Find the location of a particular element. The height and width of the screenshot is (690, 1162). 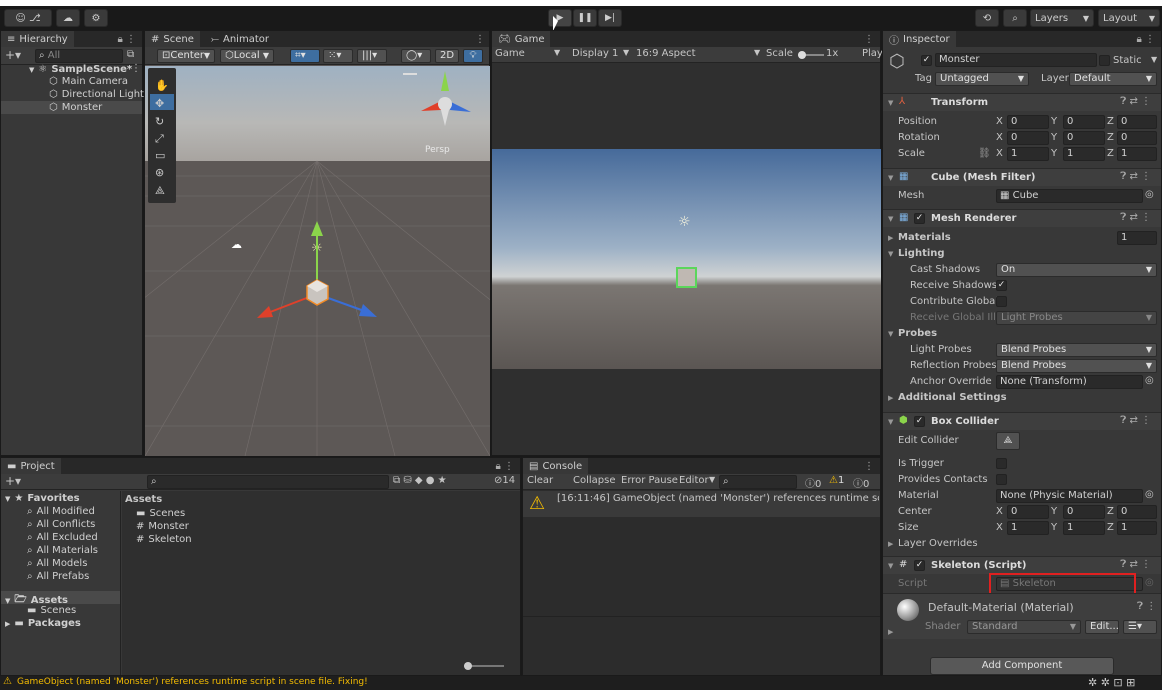

cast-shadows-dropdown: On ▼ is located at coordinates (1076, 270).